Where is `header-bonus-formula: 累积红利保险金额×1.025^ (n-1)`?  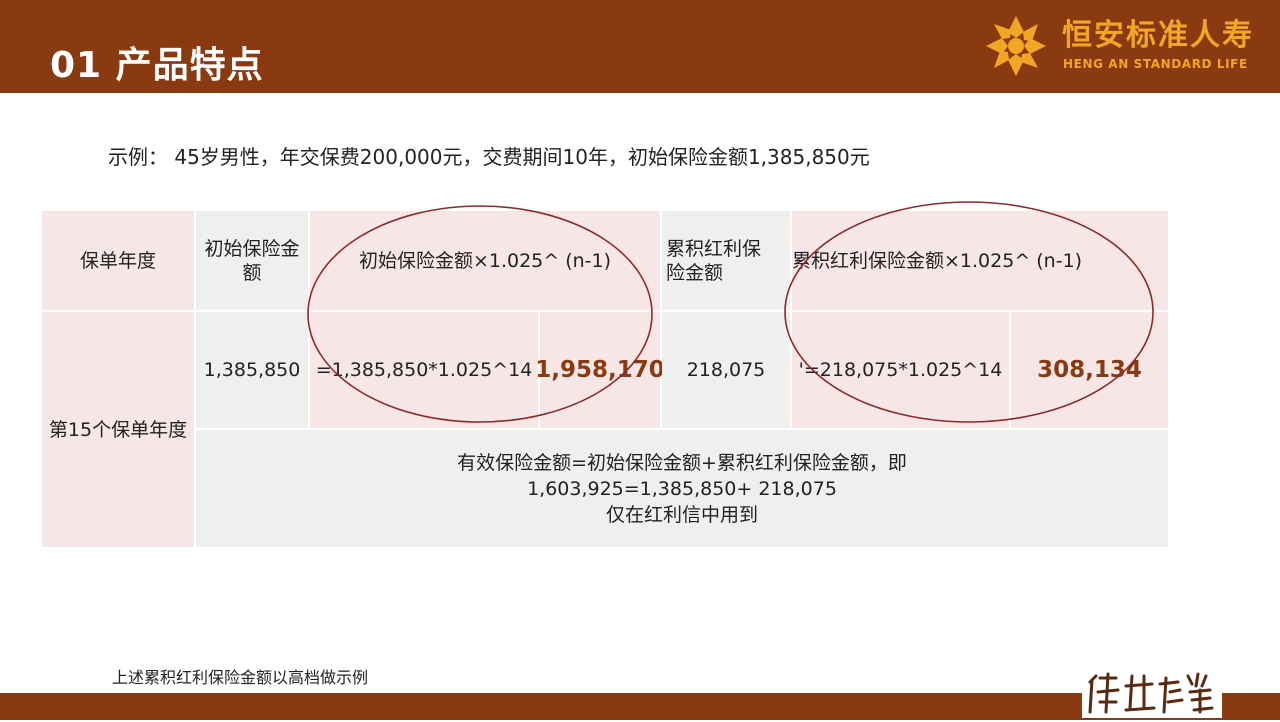
header-bonus-formula: 累积红利保险金额×1.025^ (n-1) is located at coordinates (980, 260).